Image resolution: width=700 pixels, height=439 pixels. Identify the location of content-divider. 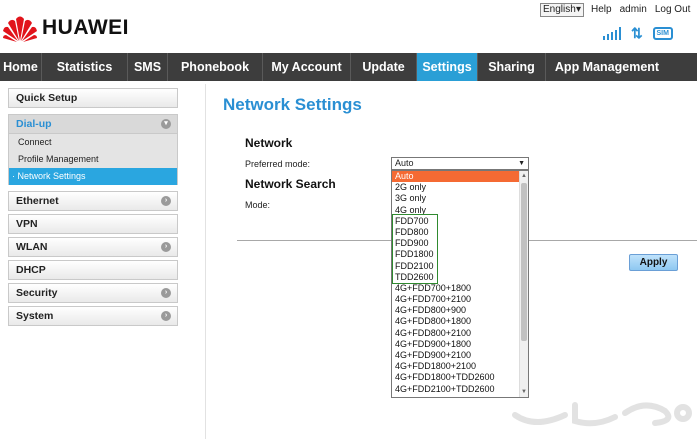
(205, 261).